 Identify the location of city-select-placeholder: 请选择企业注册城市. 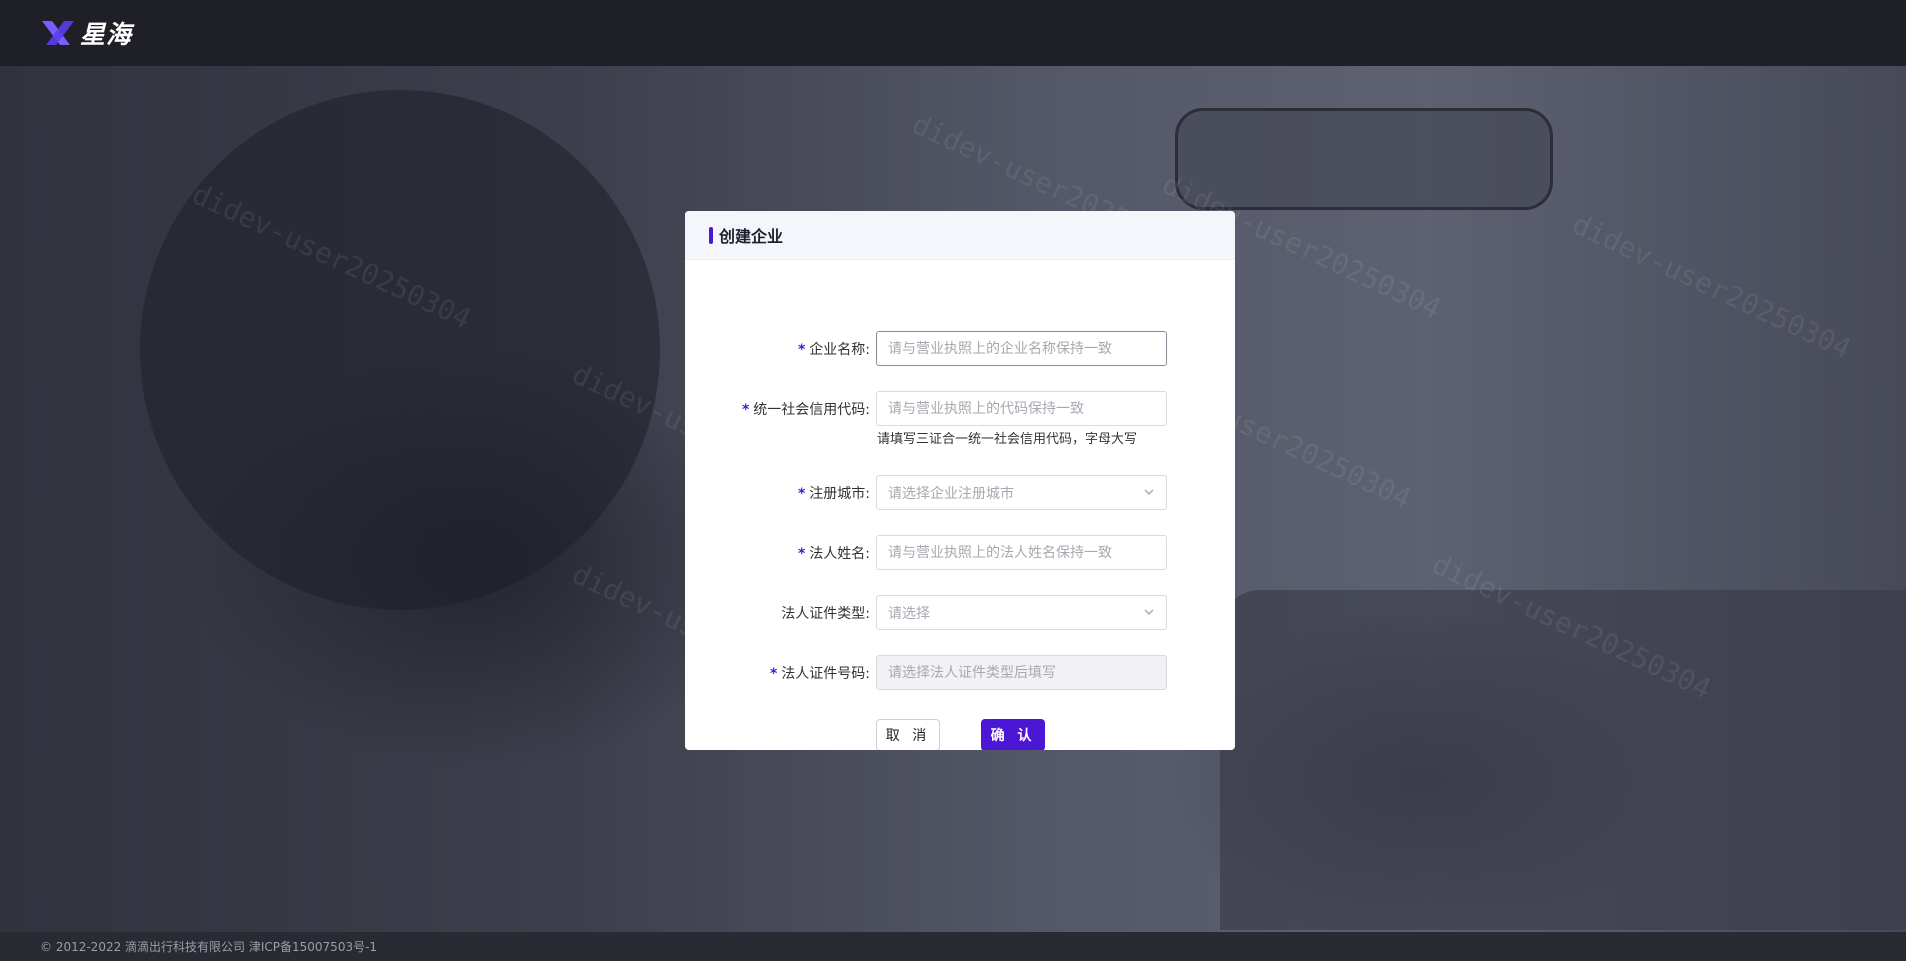
(951, 493).